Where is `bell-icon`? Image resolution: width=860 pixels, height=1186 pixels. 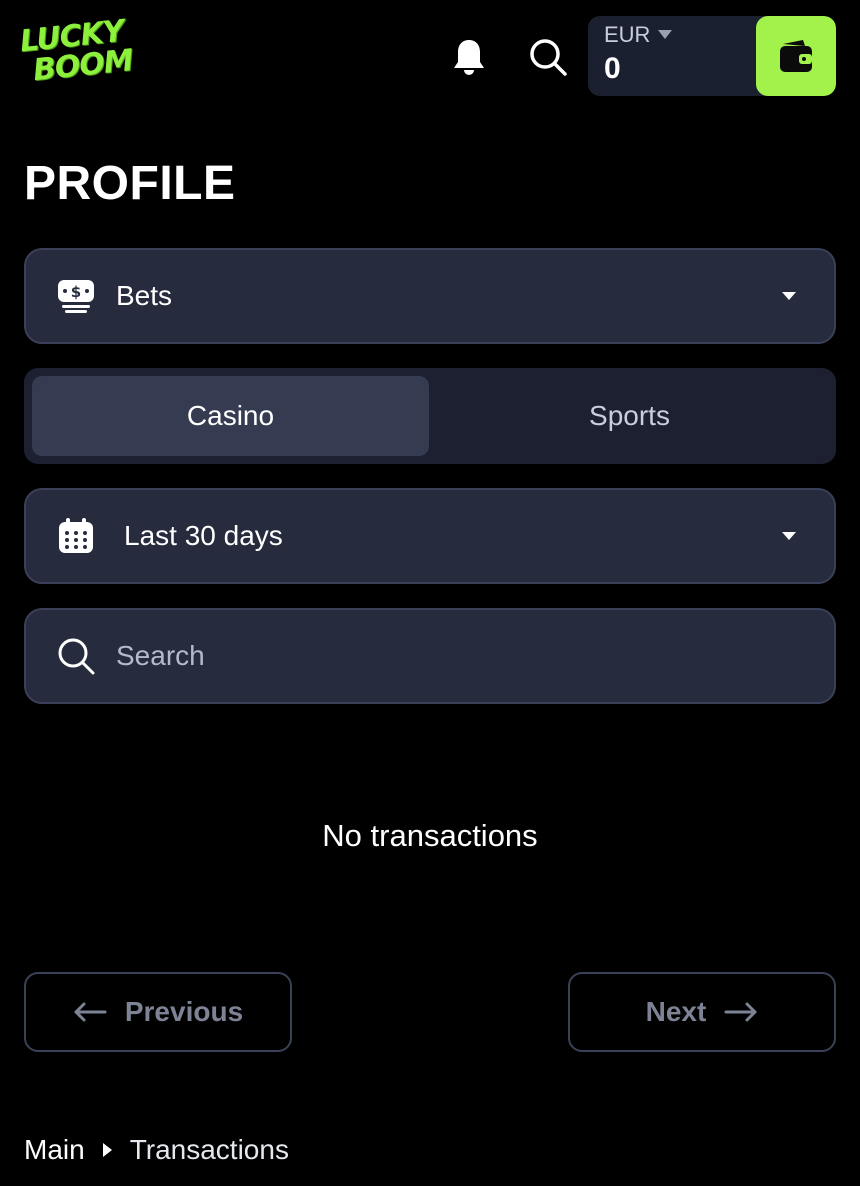 bell-icon is located at coordinates (469, 57).